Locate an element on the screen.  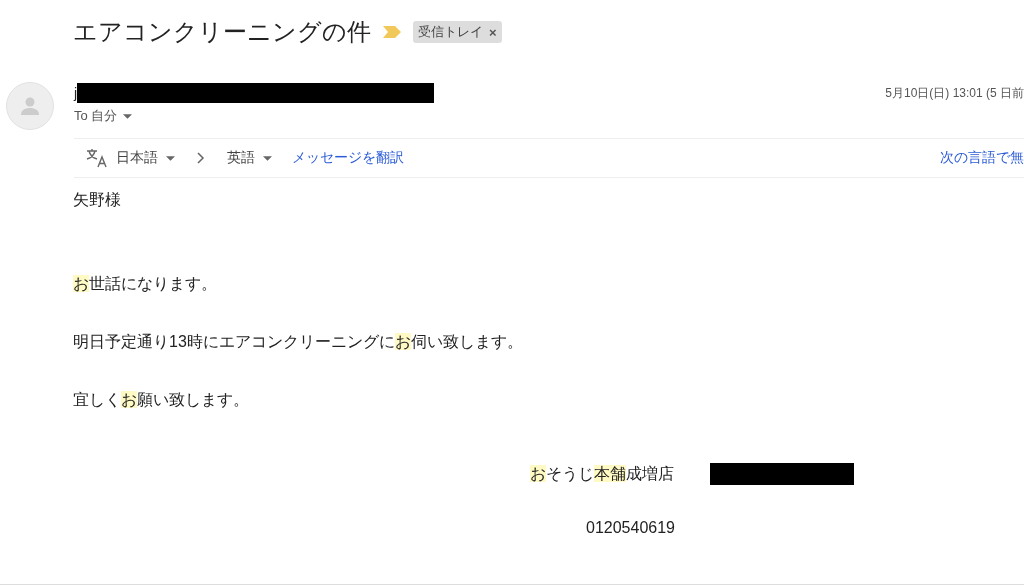
sender-name: j is located at coordinates (76, 93).